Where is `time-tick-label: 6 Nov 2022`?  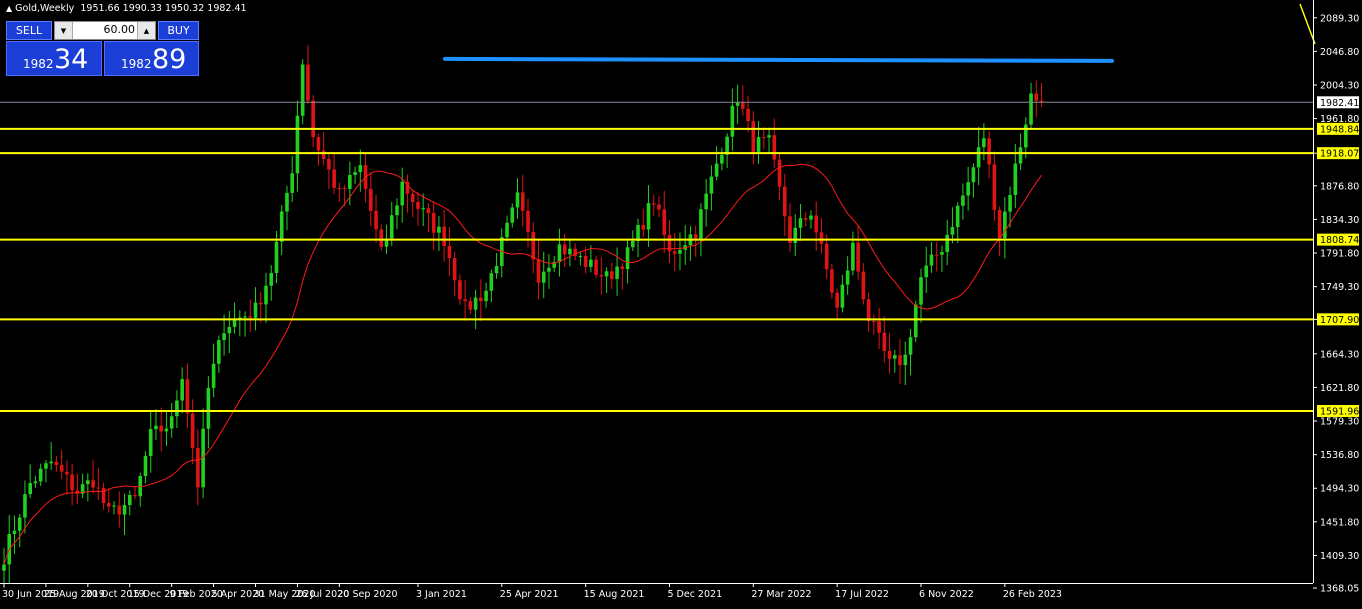
time-tick-label: 6 Nov 2022 is located at coordinates (946, 594).